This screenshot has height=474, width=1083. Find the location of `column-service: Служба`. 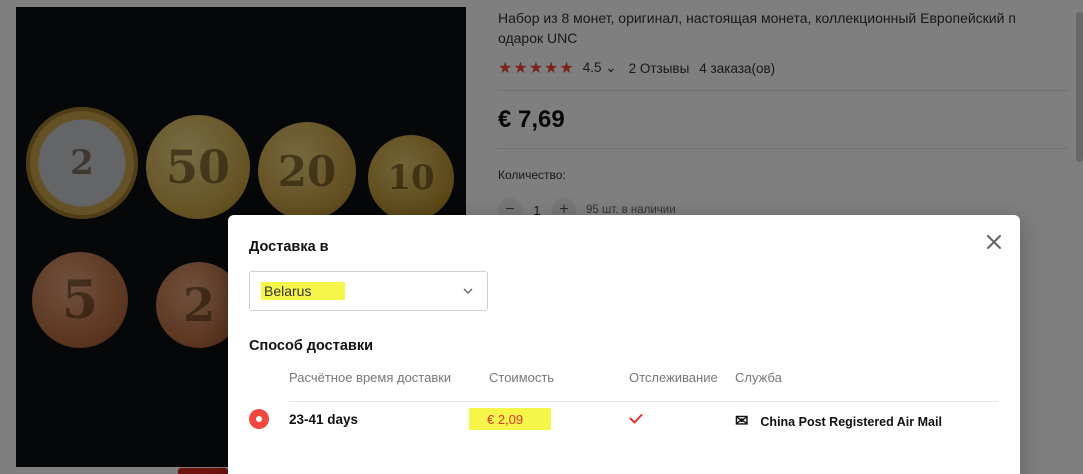

column-service: Служба is located at coordinates (758, 377).